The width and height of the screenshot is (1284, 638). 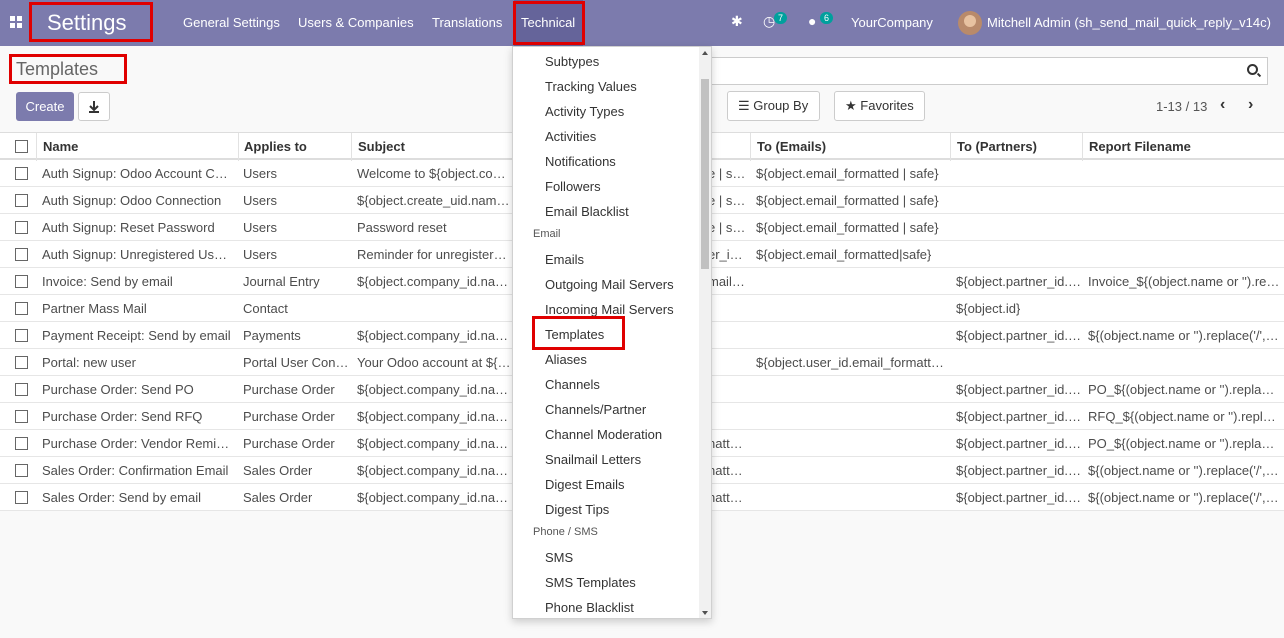 What do you see at coordinates (265, 308) in the screenshot?
I see `cell-applies: Contact` at bounding box center [265, 308].